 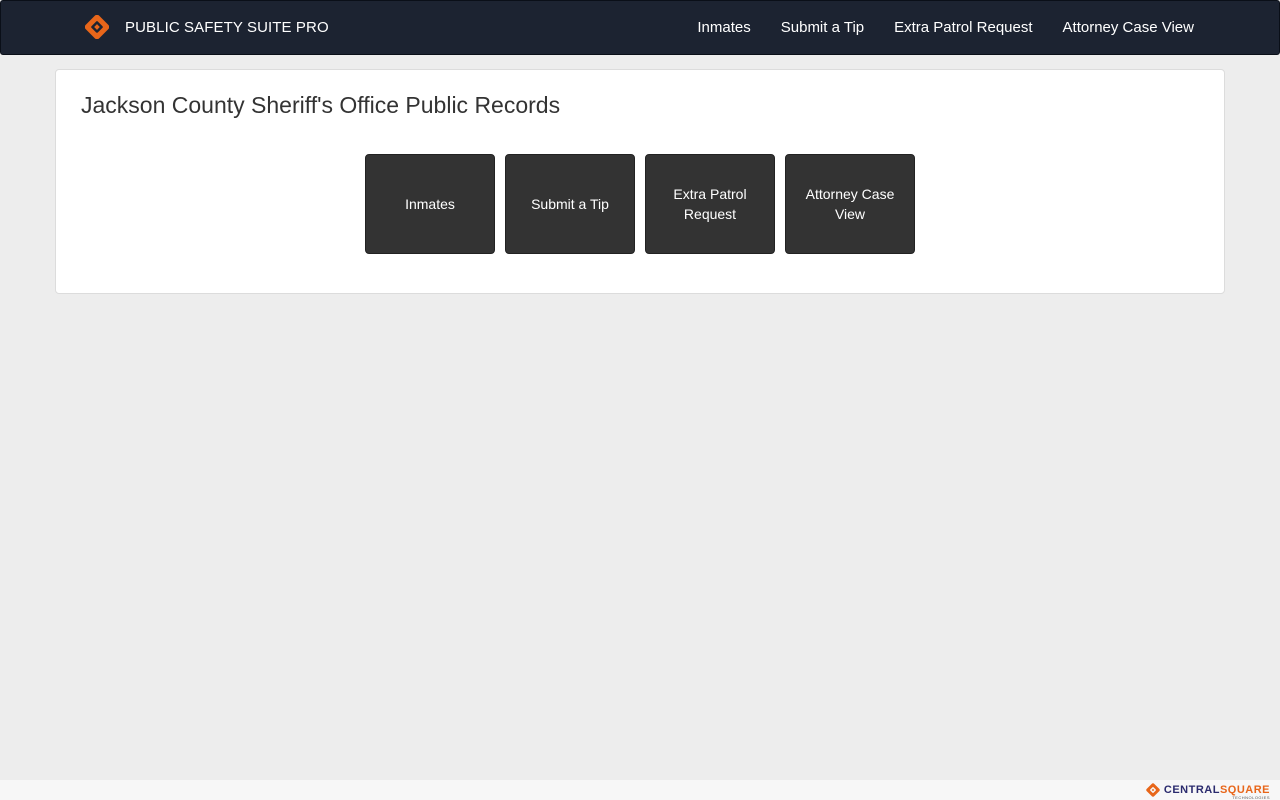 What do you see at coordinates (1251, 797) in the screenshot?
I see `footer-logo-subtitle: TECHNOLOGIES` at bounding box center [1251, 797].